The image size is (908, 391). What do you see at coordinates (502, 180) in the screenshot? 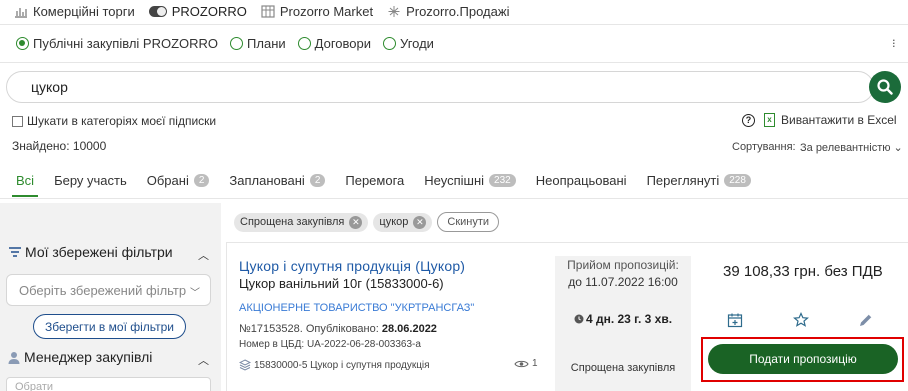
I see `count-badge: 232` at bounding box center [502, 180].